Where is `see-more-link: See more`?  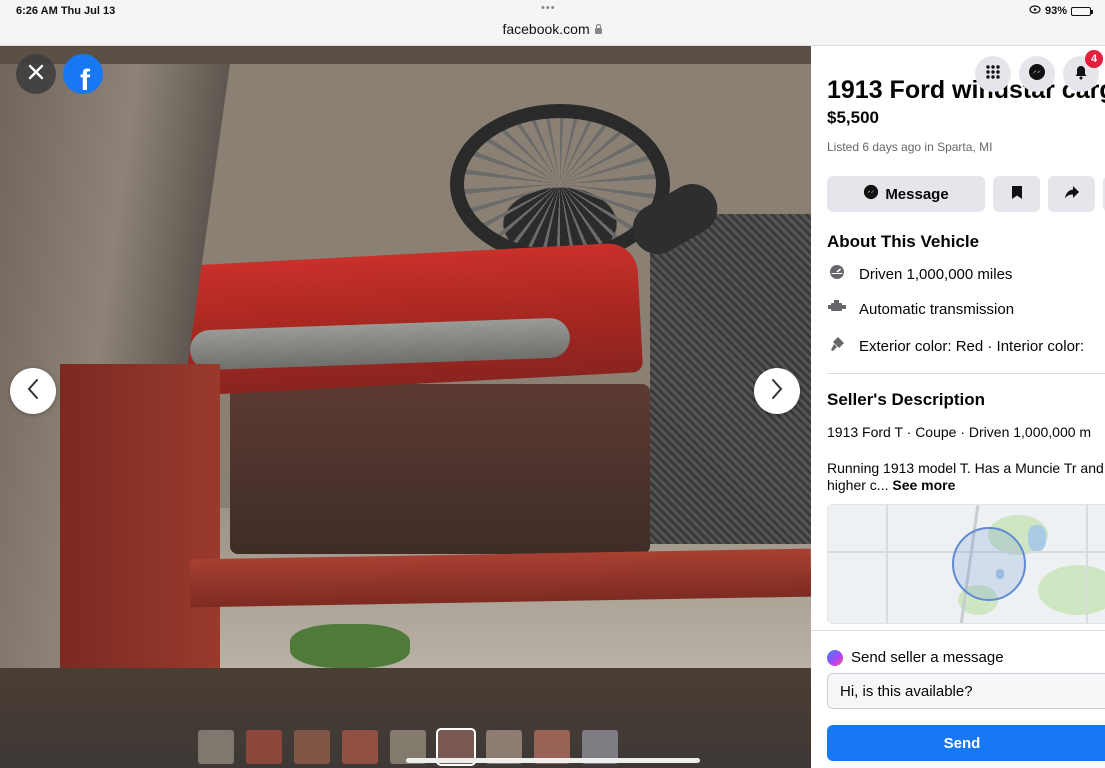 see-more-link: See more is located at coordinates (923, 485).